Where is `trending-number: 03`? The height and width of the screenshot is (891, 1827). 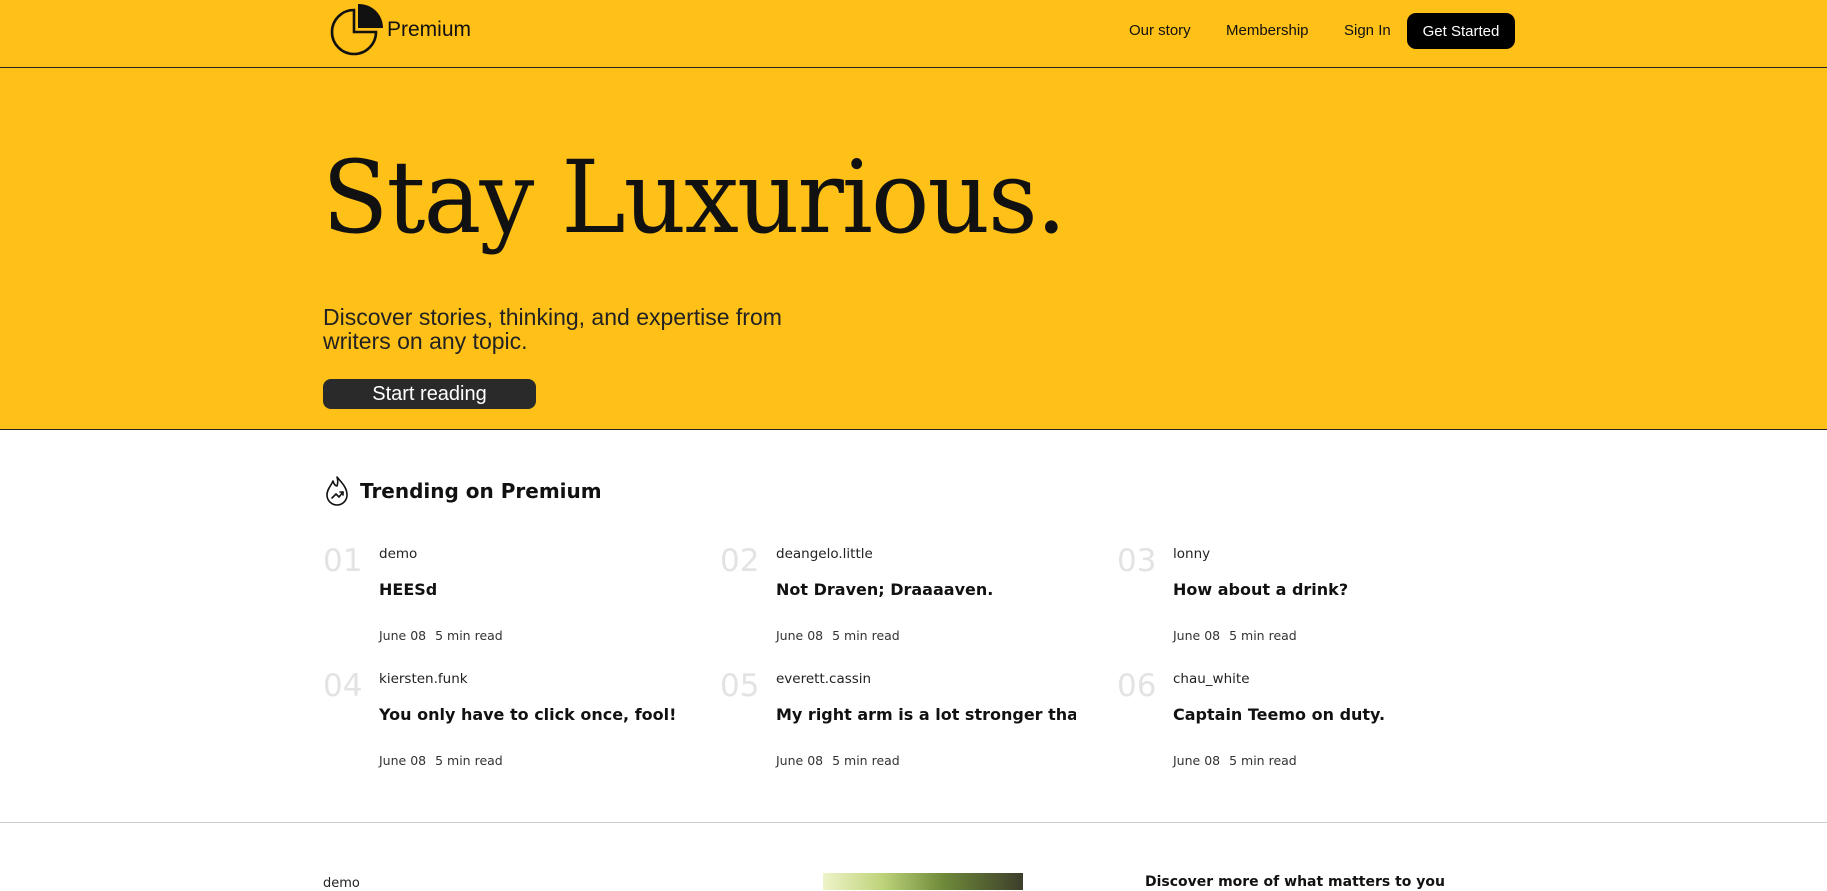
trending-number: 03 is located at coordinates (1137, 561).